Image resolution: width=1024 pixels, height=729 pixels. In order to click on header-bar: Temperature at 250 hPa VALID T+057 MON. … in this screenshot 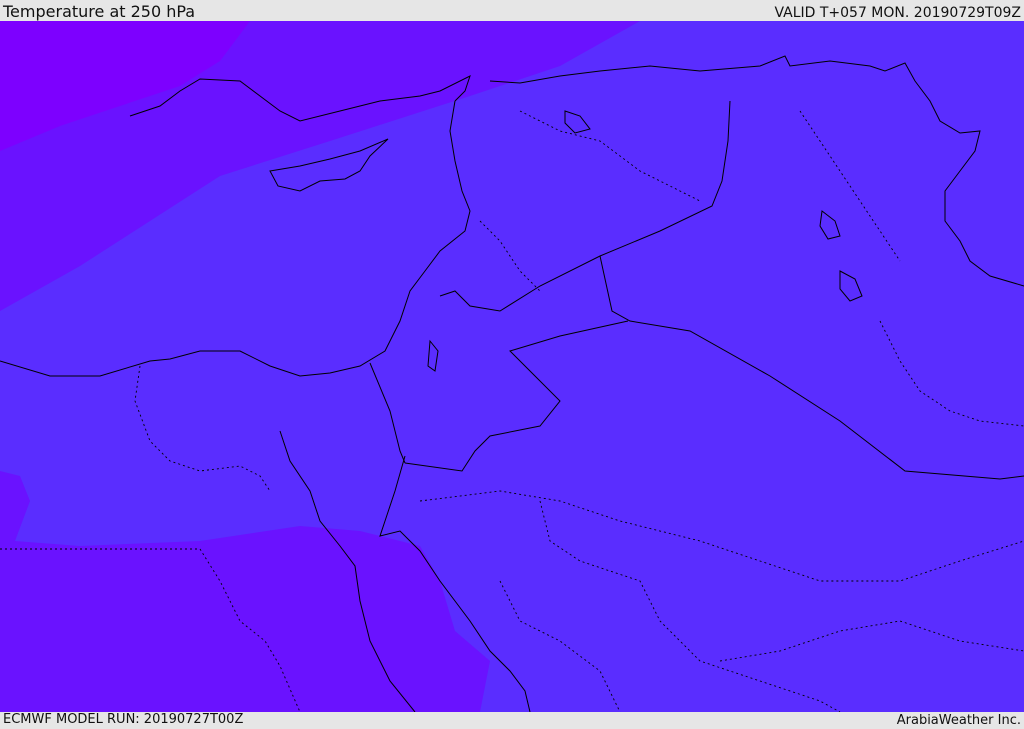, I will do `click(512, 10)`.